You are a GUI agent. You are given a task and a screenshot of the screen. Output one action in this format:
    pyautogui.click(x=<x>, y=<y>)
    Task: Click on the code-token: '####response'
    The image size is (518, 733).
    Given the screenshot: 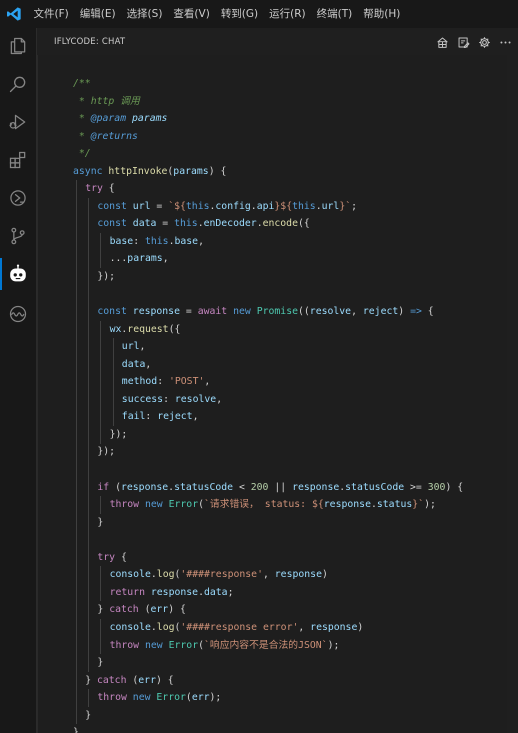 What is the action you would take?
    pyautogui.click(x=221, y=575)
    